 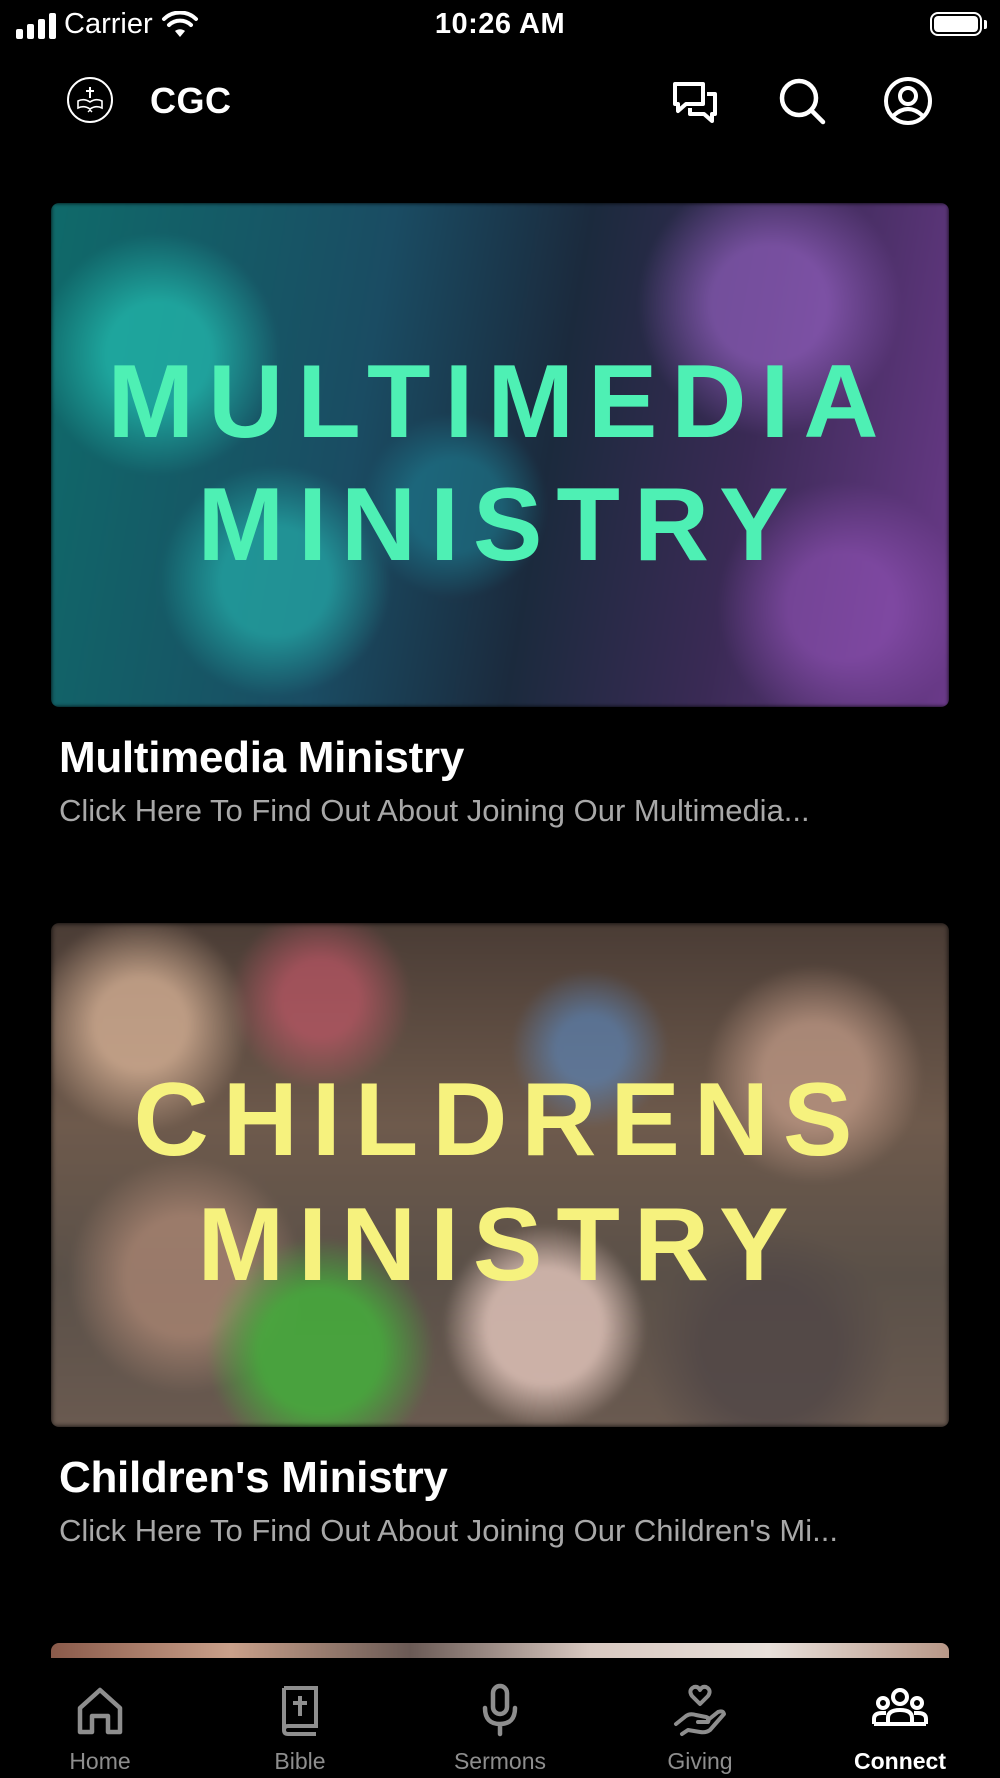 What do you see at coordinates (500, 402) in the screenshot?
I see `image-text-line1: MULTIMEDIA` at bounding box center [500, 402].